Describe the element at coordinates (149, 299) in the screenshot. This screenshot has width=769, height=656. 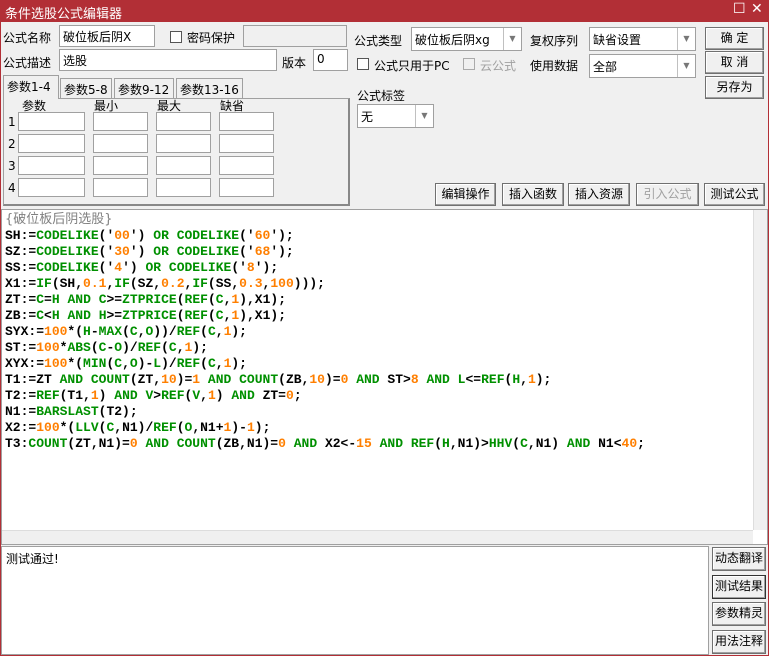
I see `code-token: ZTPRICE` at that location.